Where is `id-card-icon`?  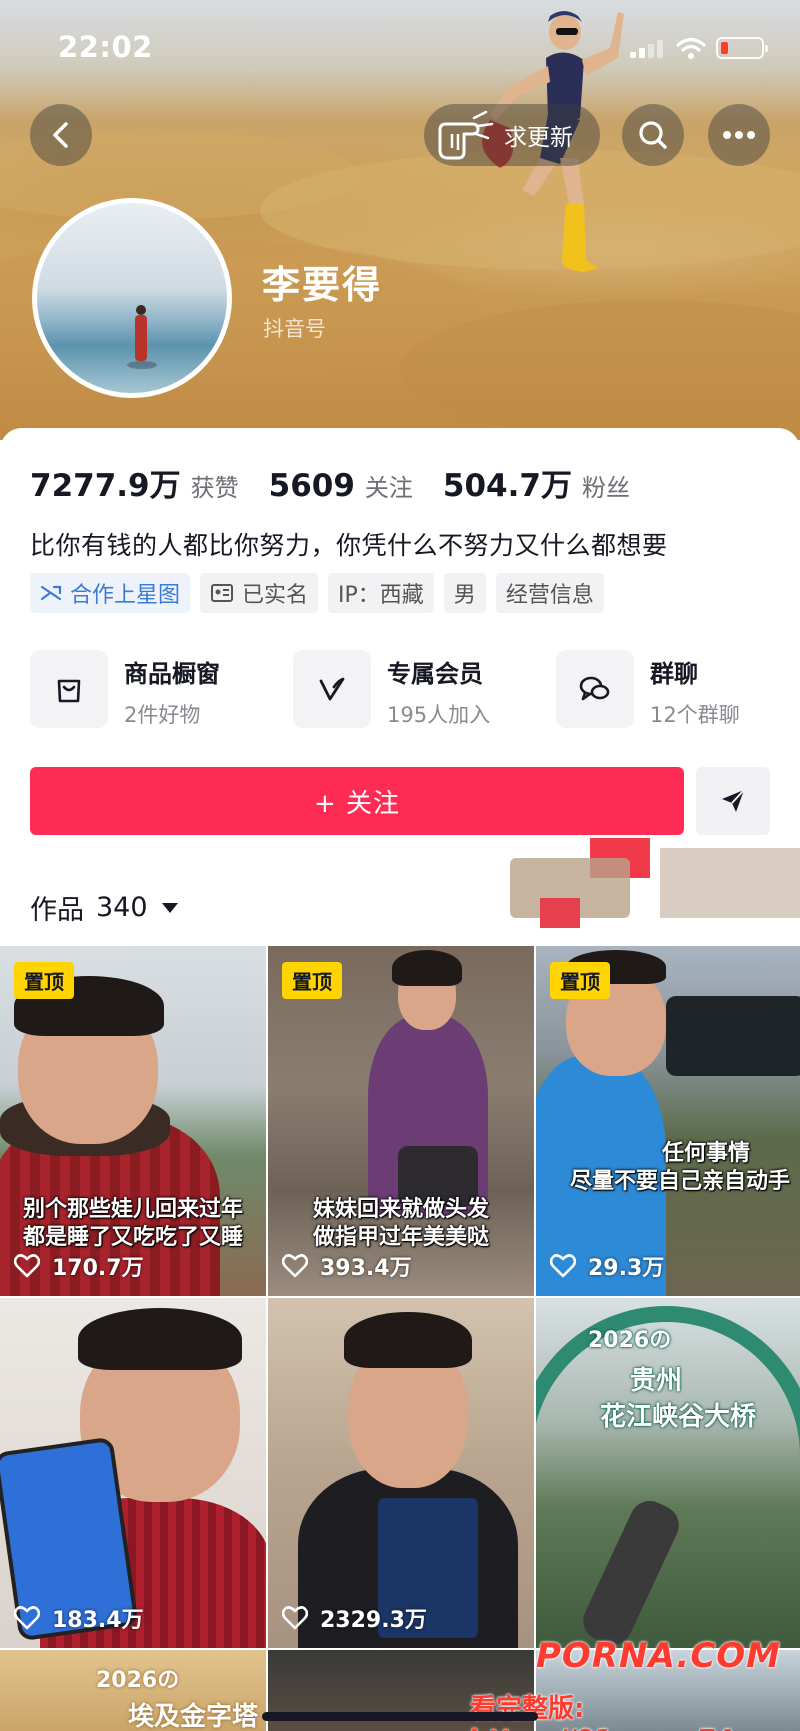
id-card-icon is located at coordinates (222, 593).